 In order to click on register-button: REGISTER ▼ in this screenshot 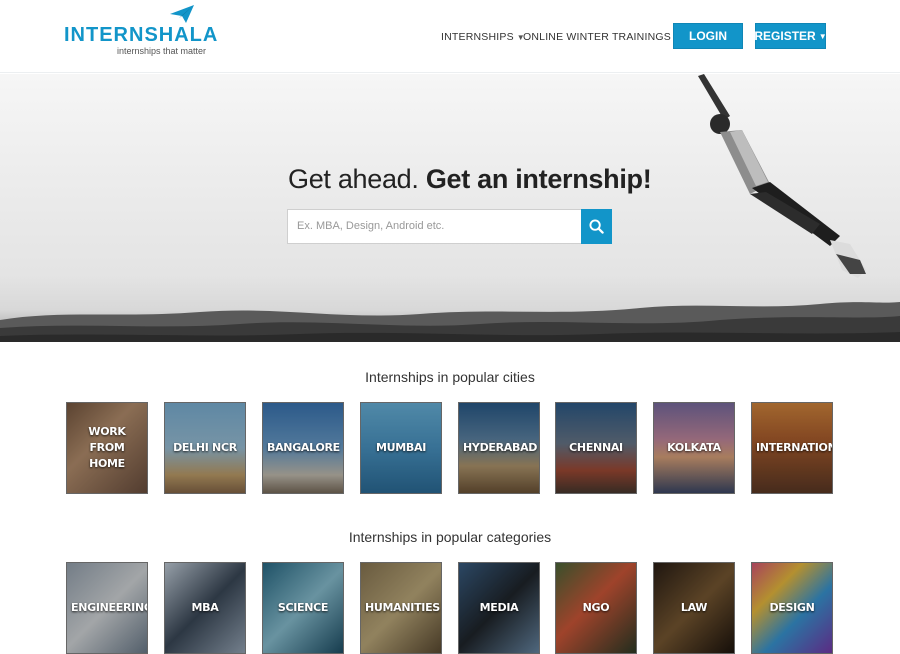, I will do `click(790, 36)`.